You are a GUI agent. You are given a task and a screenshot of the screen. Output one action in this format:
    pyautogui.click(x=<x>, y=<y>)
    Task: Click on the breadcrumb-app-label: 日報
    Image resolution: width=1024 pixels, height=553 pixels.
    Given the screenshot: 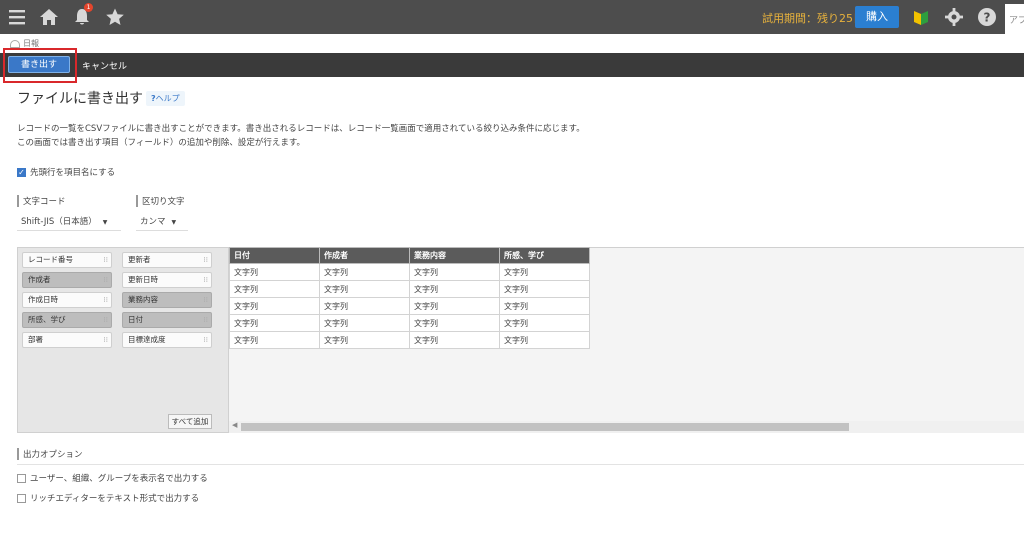 What is the action you would take?
    pyautogui.click(x=31, y=43)
    